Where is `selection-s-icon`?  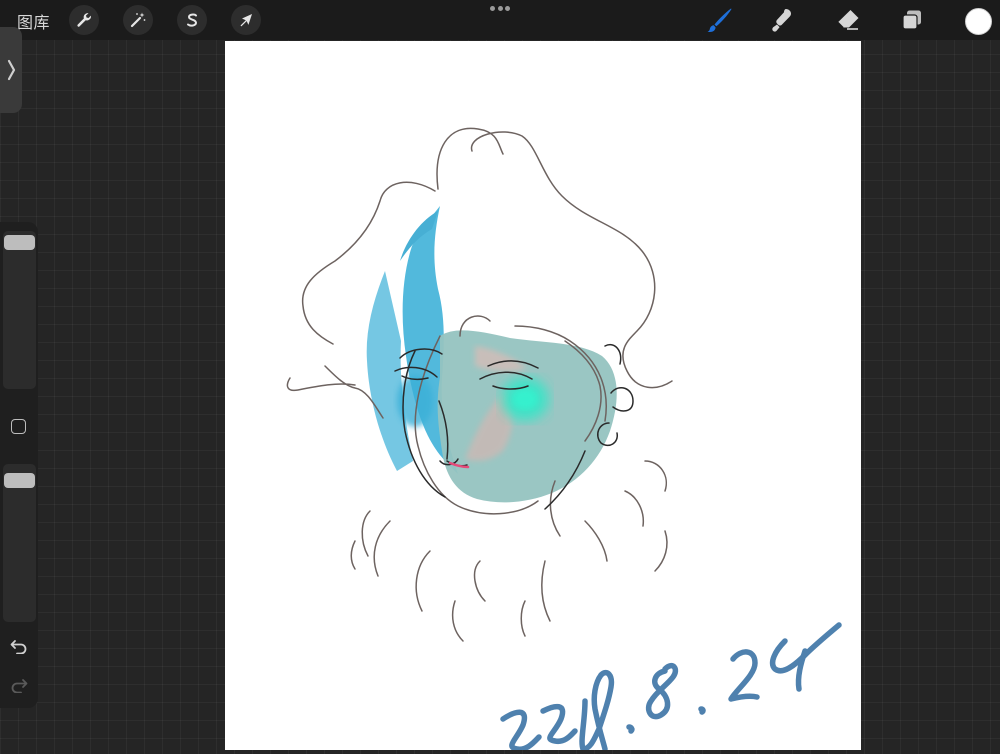 selection-s-icon is located at coordinates (192, 20).